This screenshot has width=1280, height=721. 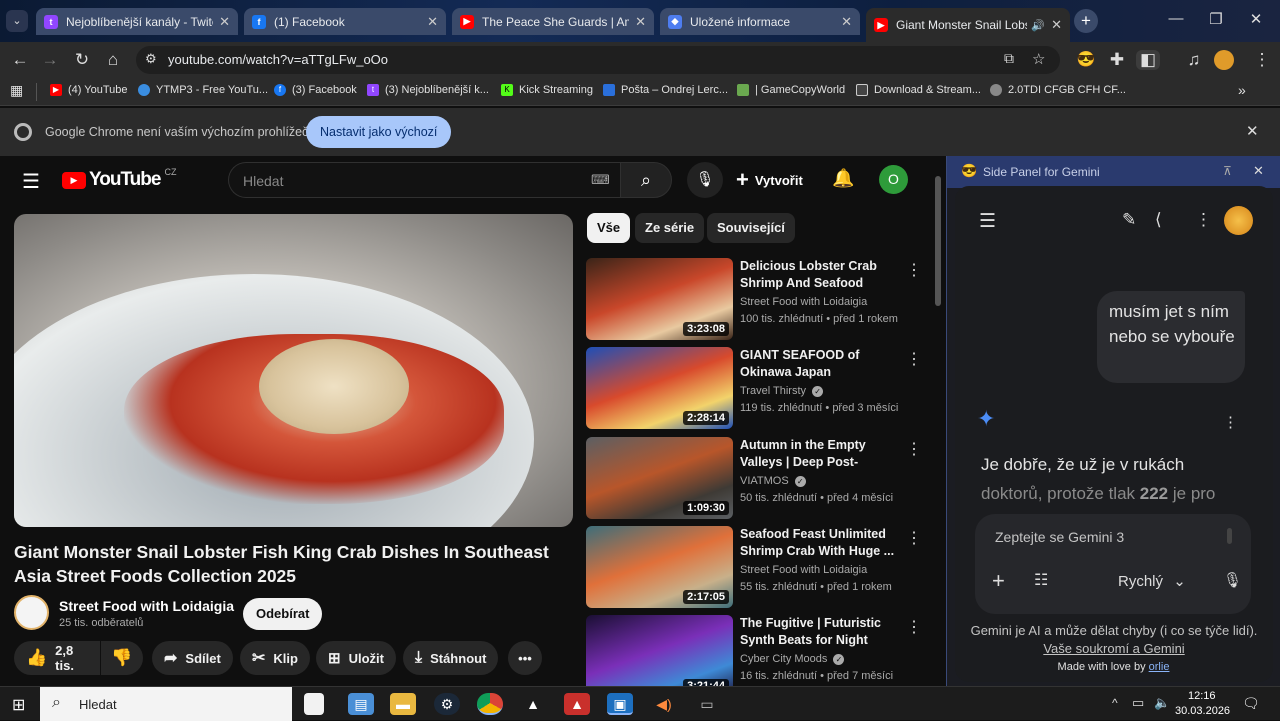 What do you see at coordinates (1224, 60) in the screenshot?
I see `profile-avatar` at bounding box center [1224, 60].